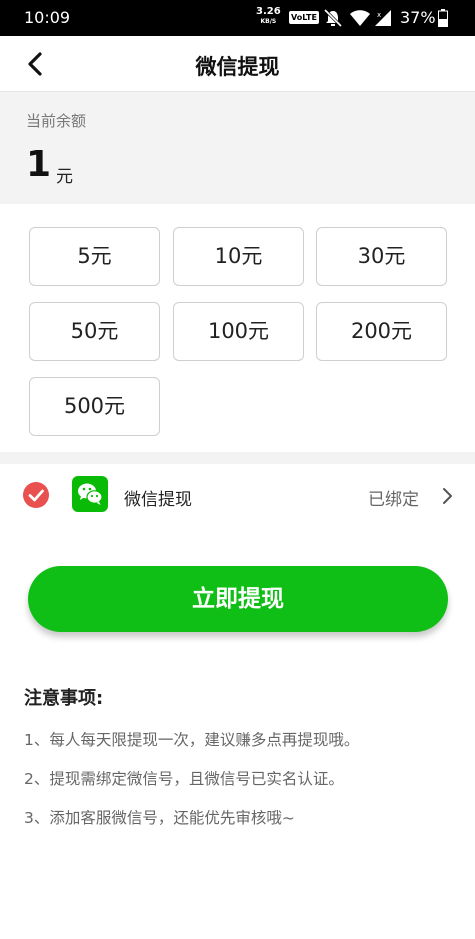 The height and width of the screenshot is (939, 475). What do you see at coordinates (237, 496) in the screenshot?
I see `wechat-payment-row: 微信提现 已绑定` at bounding box center [237, 496].